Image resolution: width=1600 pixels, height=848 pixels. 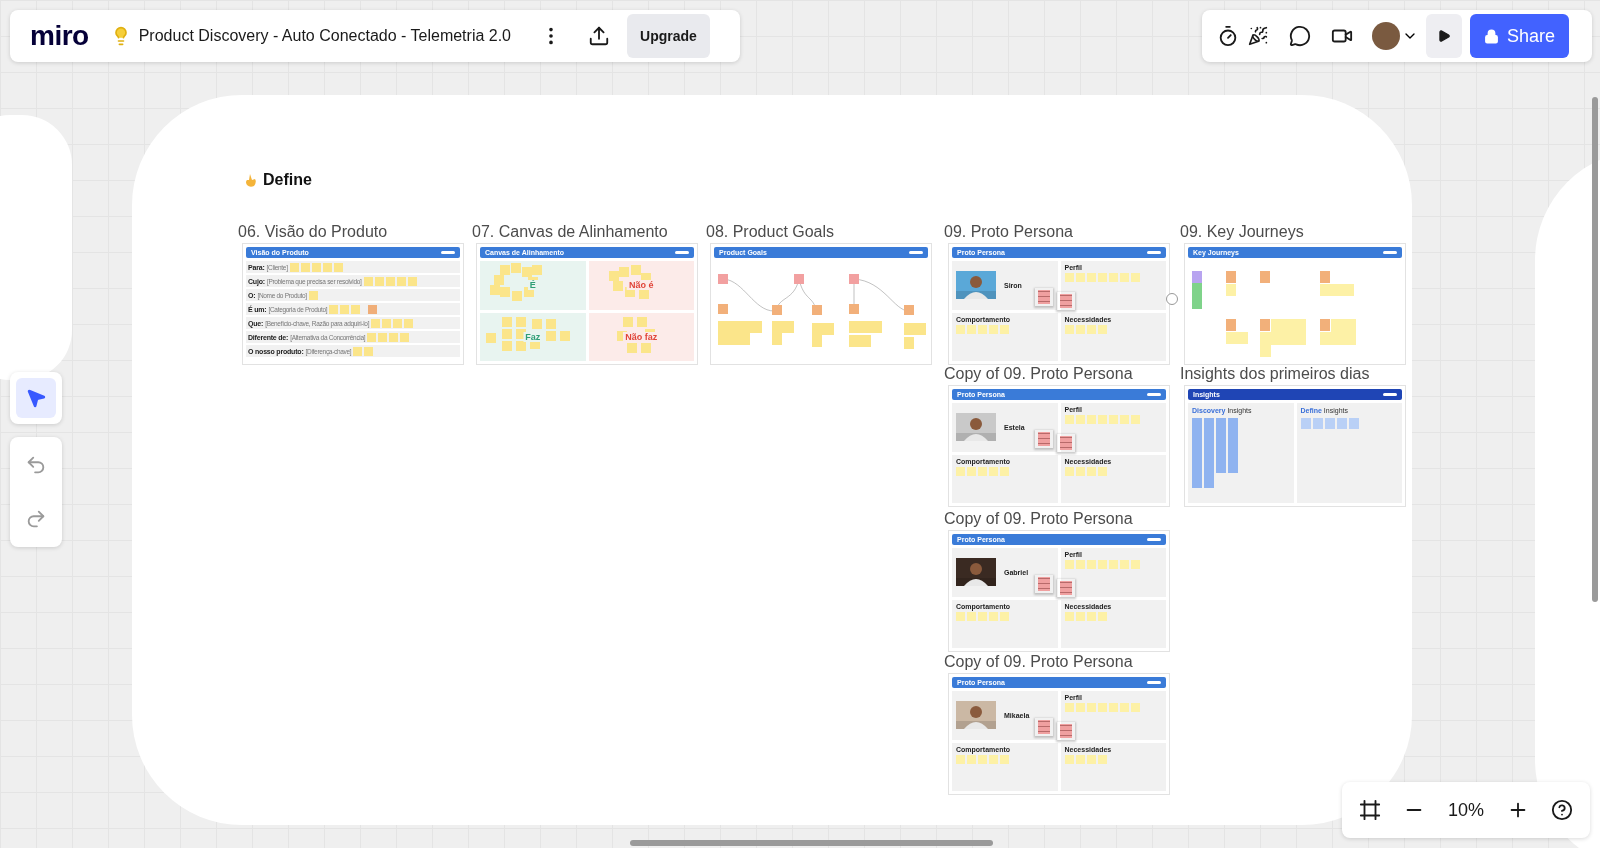 I want to click on frame-title: 06. Visão do Produto, so click(x=313, y=232).